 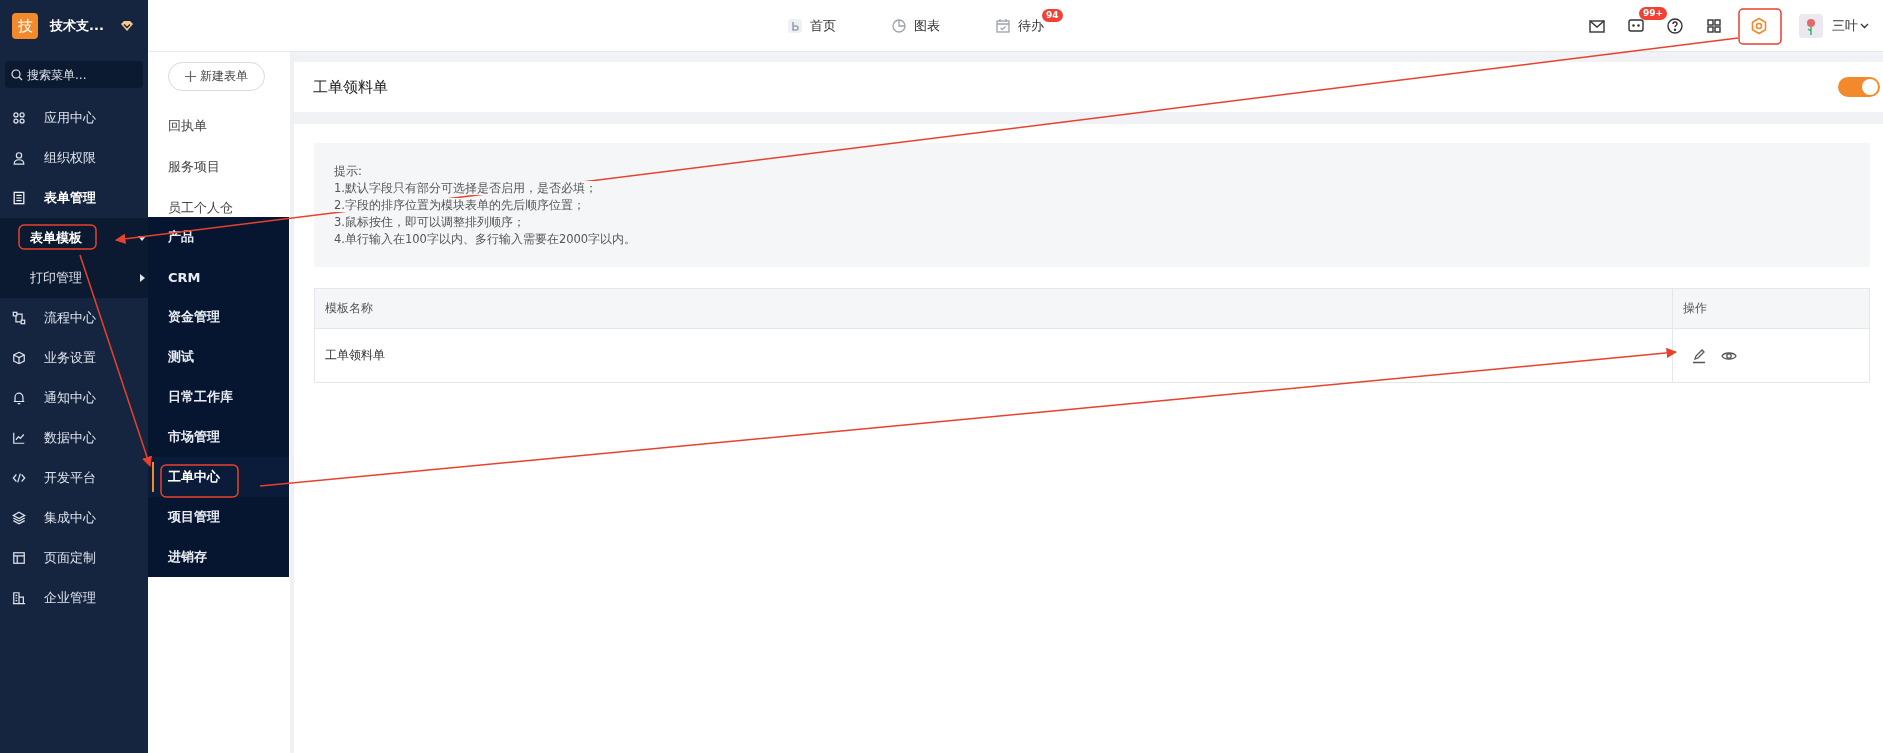 I want to click on pie-chart-icon, so click(x=899, y=25).